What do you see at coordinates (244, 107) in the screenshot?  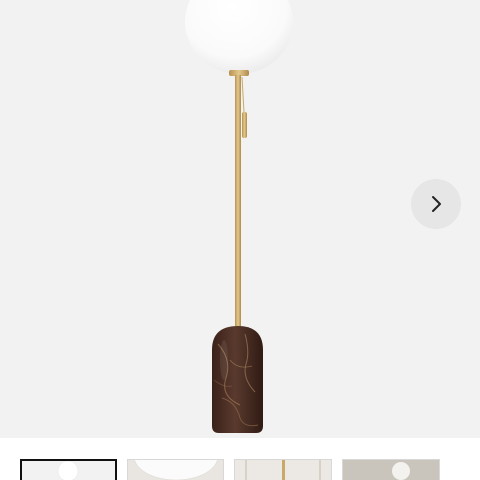 I see `pull-switch` at bounding box center [244, 107].